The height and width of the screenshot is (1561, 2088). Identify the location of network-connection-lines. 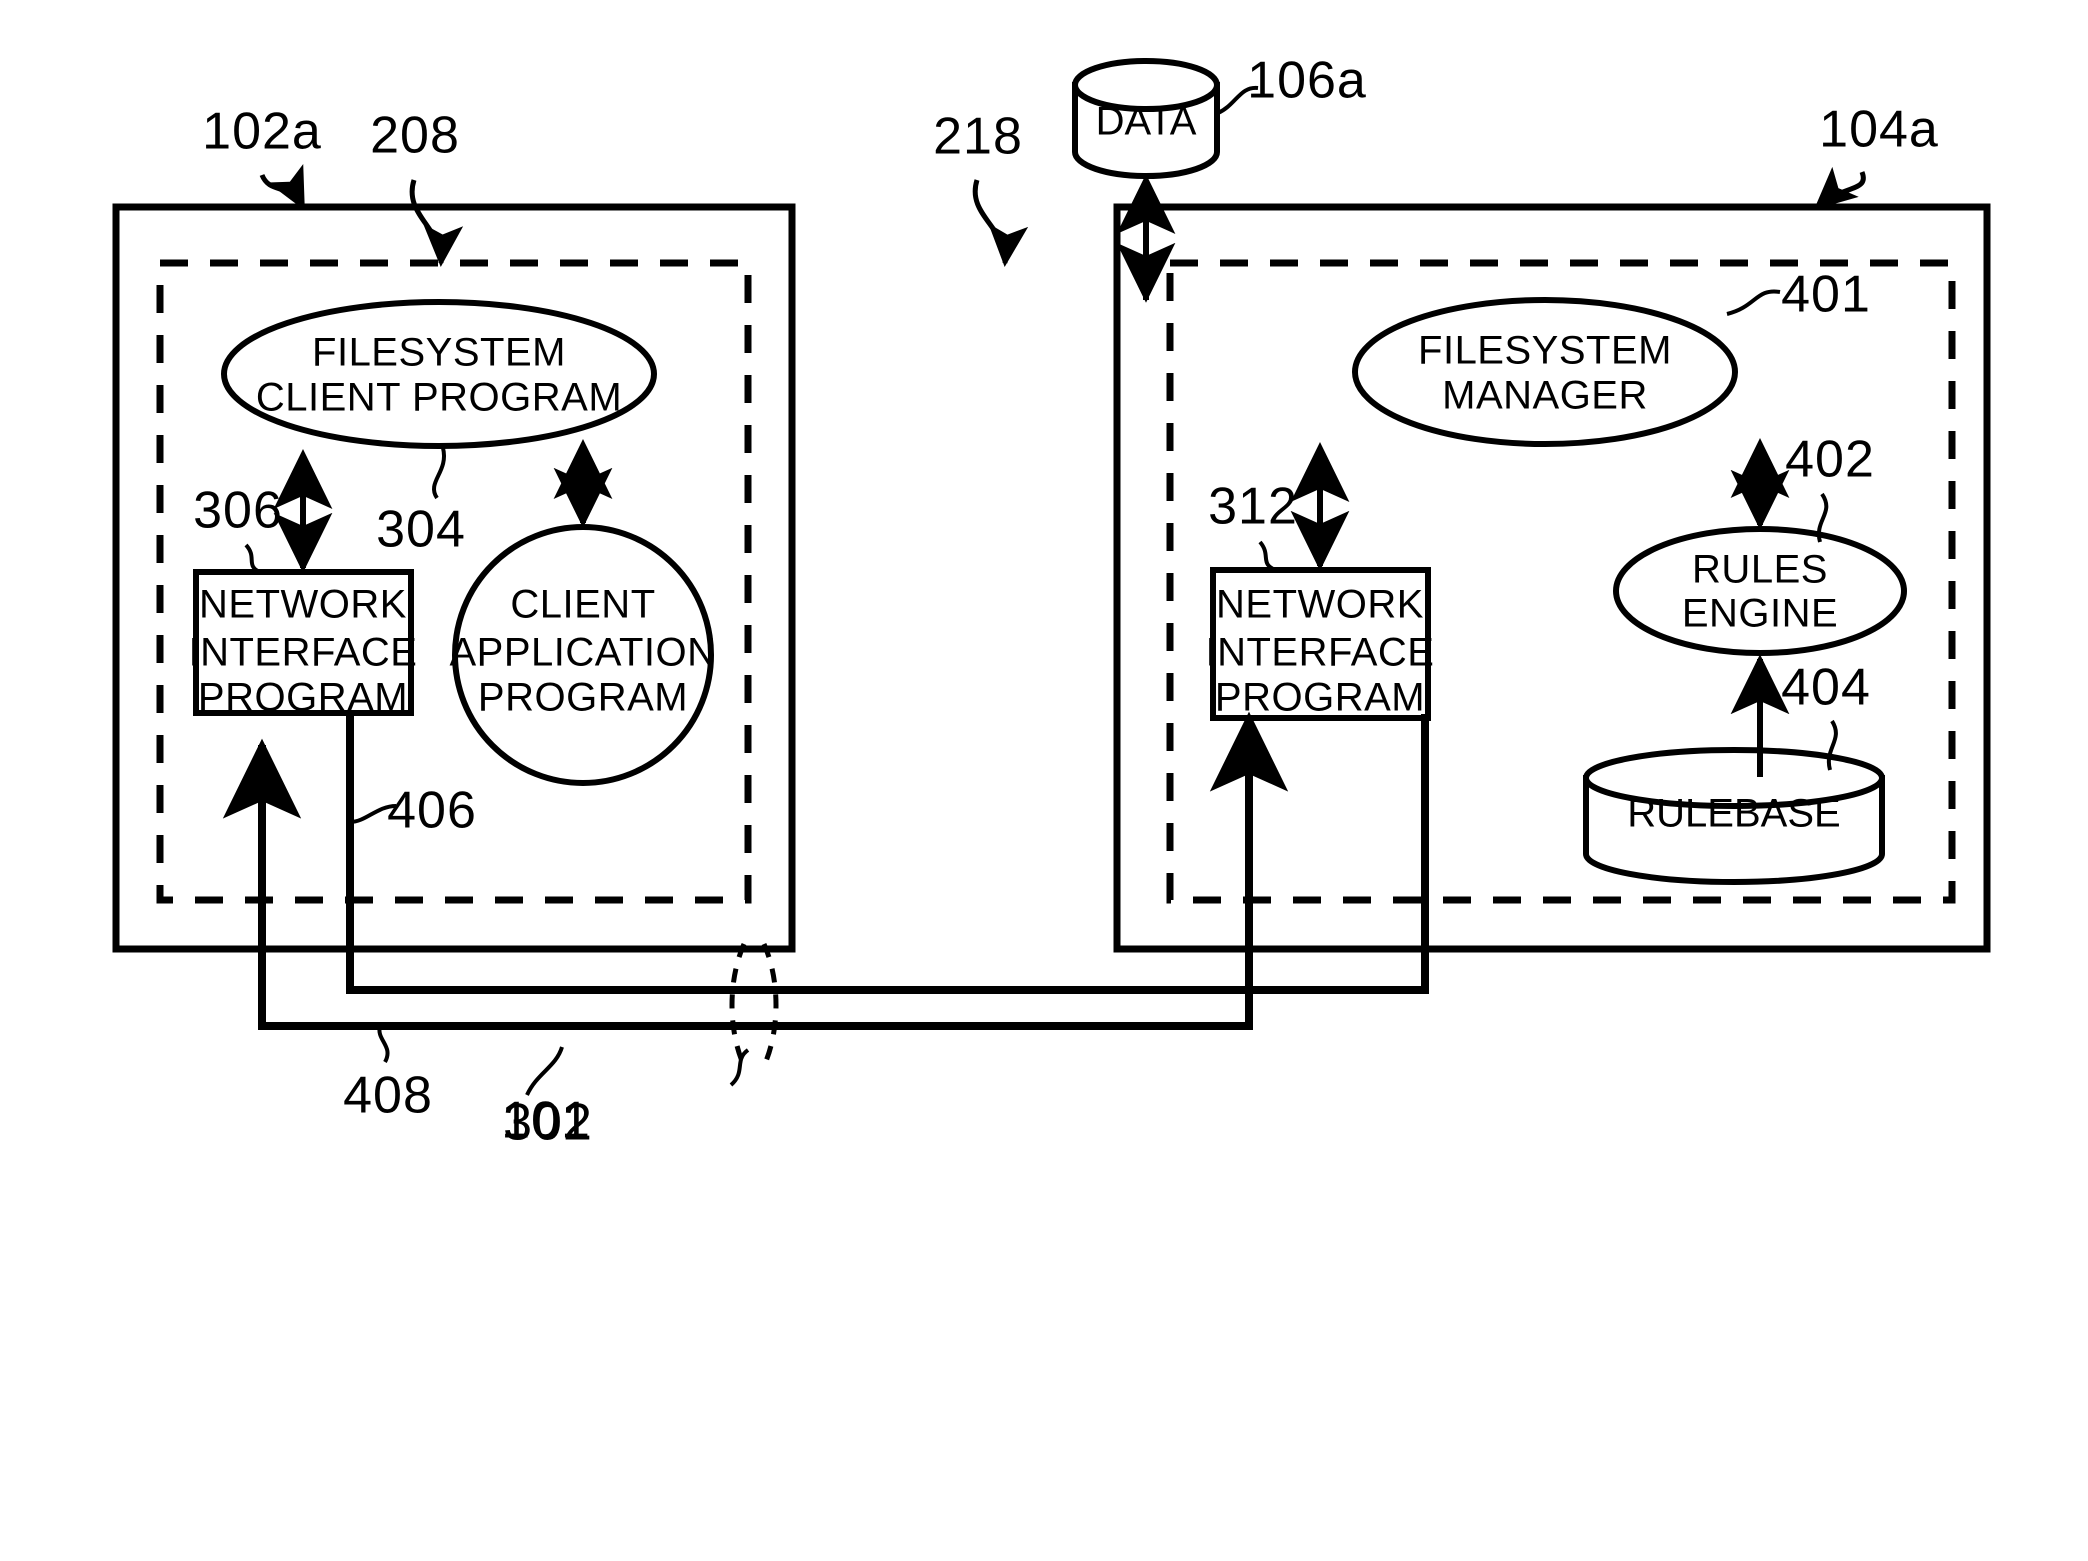
(825, 889).